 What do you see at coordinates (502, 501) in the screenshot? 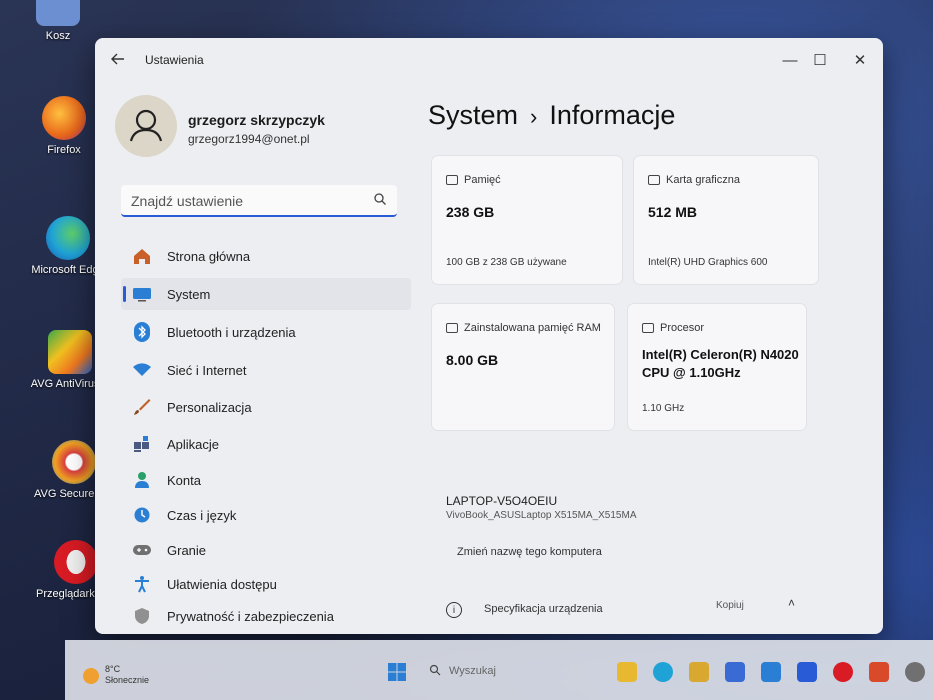
I see `device-name: LAPTOP-V5O4OEIU` at bounding box center [502, 501].